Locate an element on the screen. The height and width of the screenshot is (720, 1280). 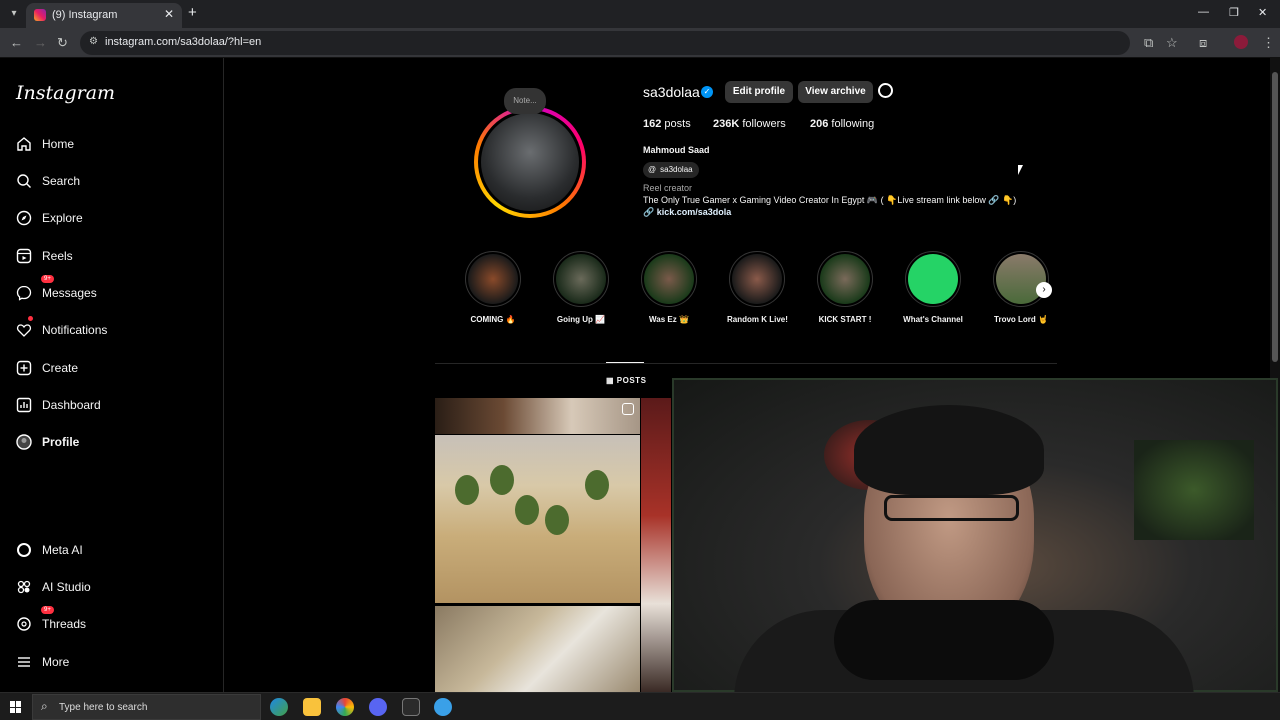
threads-handle-pill: @ sa3dolaa is located at coordinates (671, 170).